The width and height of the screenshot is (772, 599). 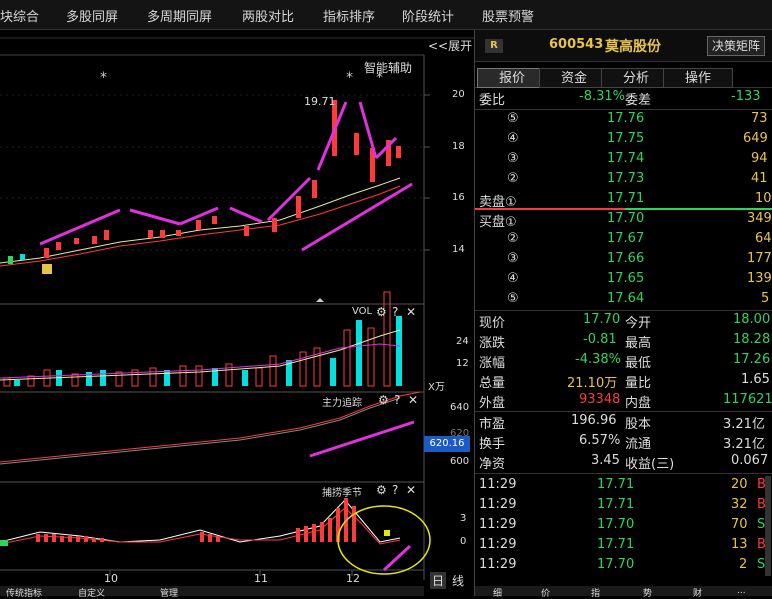 I want to click on stat-row-1: 涨跌 -0.81 最高 18.28, so click(x=625, y=341).